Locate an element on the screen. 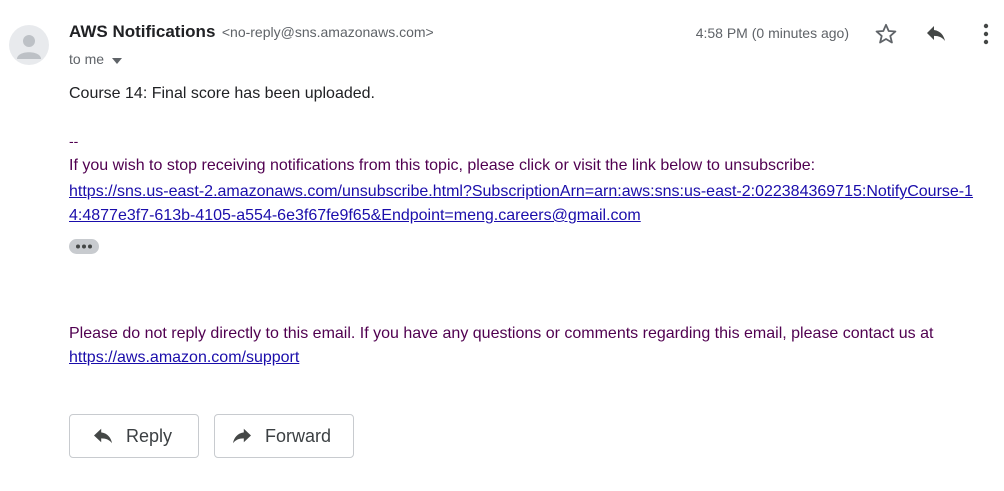 This screenshot has width=1004, height=491. reply-action-button: Reply is located at coordinates (134, 436).